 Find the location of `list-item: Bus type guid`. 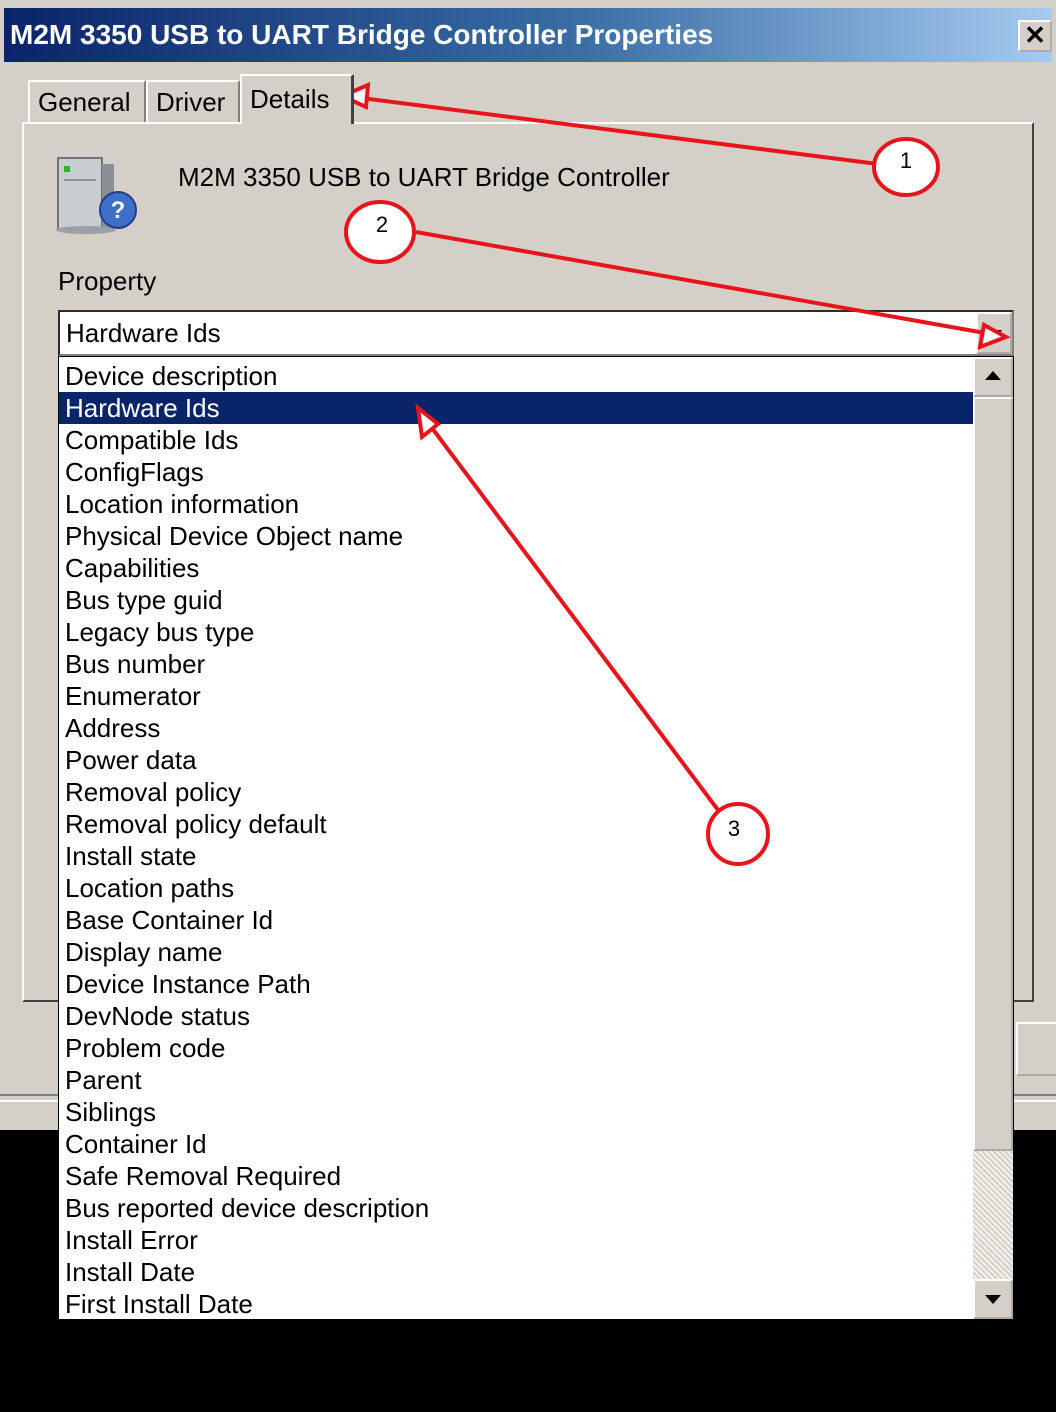

list-item: Bus type guid is located at coordinates (516, 600).